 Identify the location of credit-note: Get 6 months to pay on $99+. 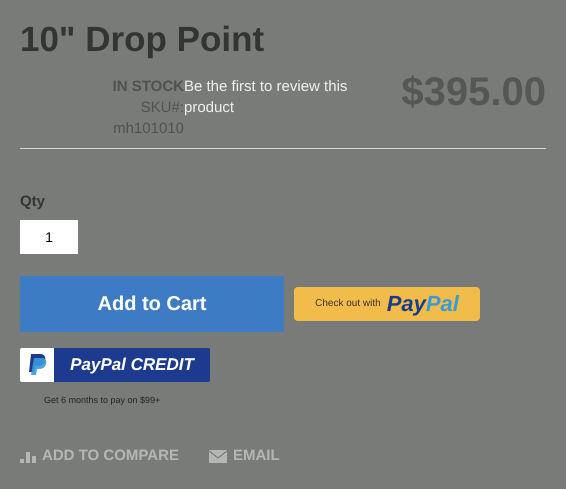
(103, 400).